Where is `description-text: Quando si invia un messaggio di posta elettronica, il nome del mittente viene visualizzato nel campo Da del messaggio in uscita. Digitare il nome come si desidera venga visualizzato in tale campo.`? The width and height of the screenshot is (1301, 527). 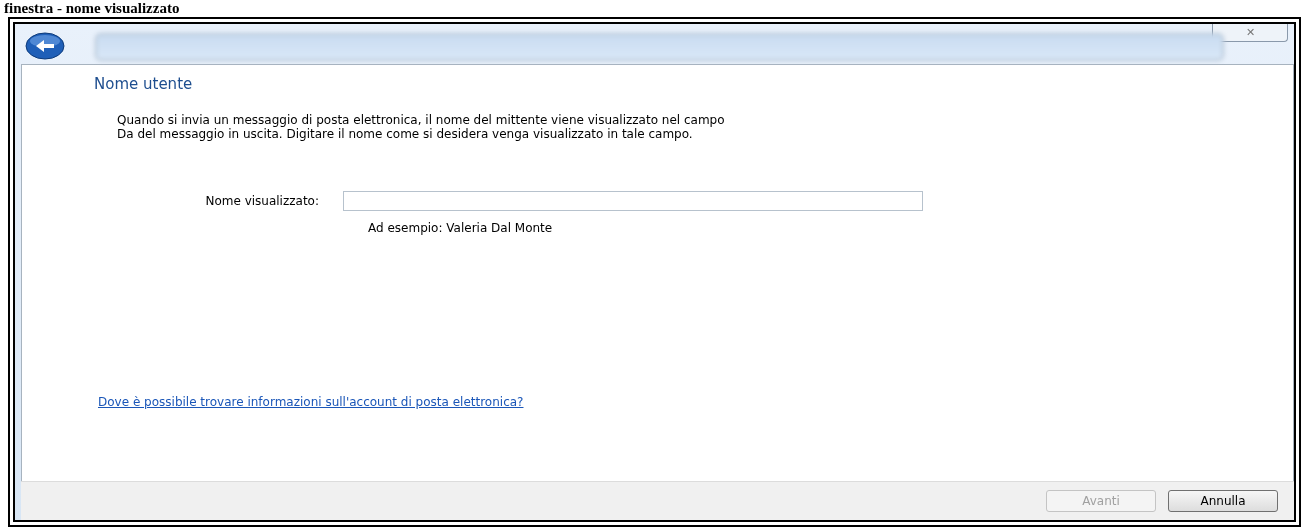
description-text: Quando si invia un messaggio di posta elettronica, il nome del mittente viene visualizzato nel campo Da del messaggio in uscita. Digitare il nome come si desidera venga visualizzato in tale campo. is located at coordinates (421, 127).